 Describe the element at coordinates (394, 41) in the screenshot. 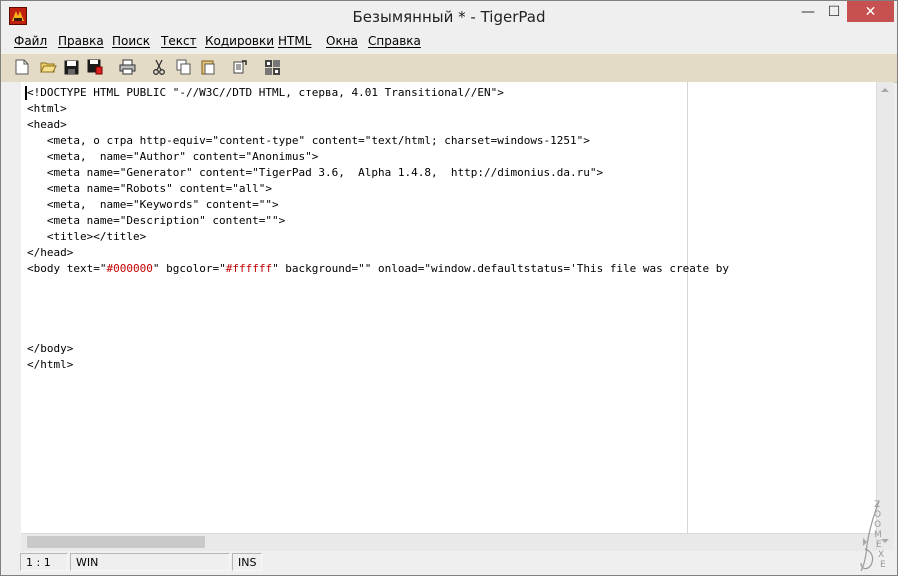

I see `menu-help: Справка` at that location.